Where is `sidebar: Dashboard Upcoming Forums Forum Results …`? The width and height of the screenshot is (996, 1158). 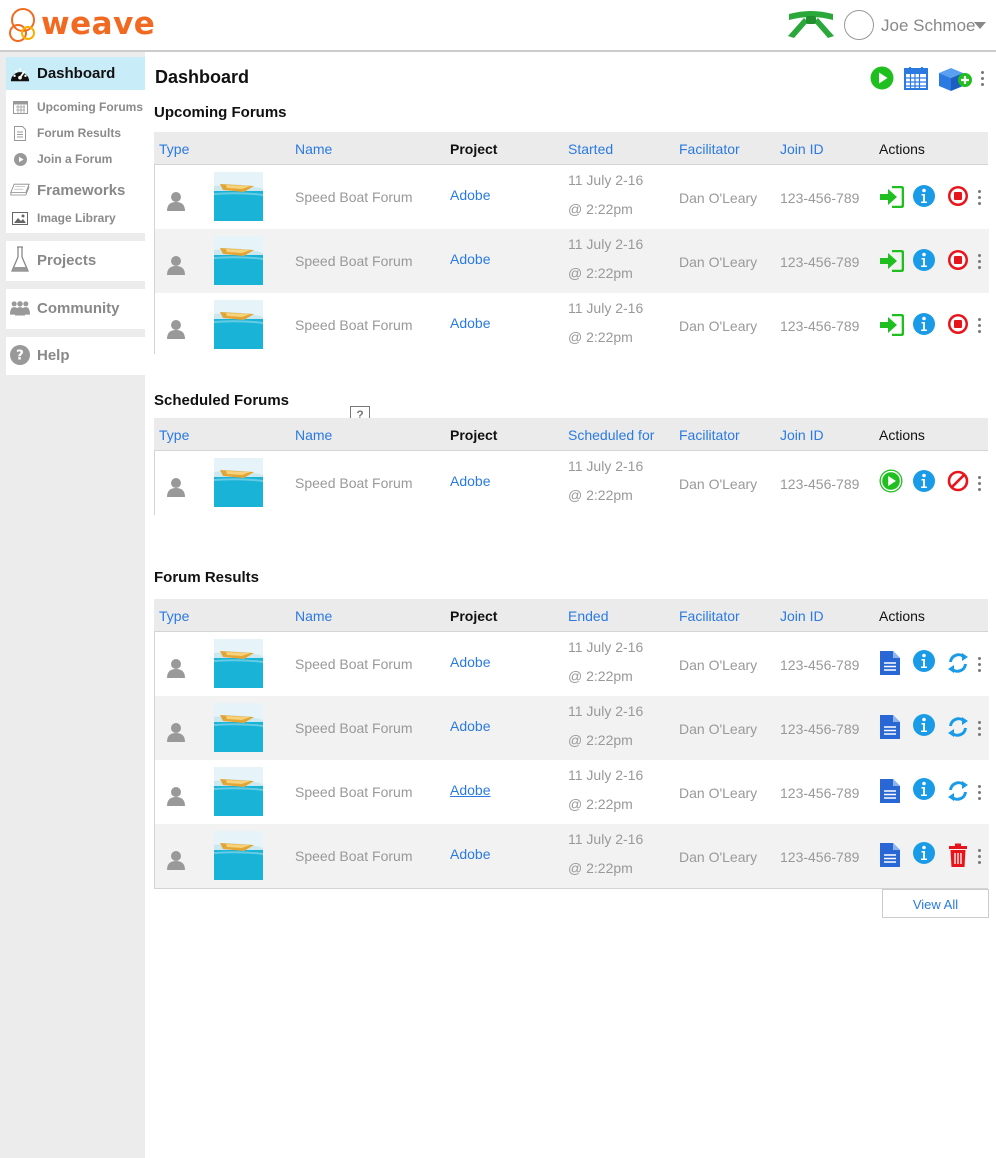
sidebar: Dashboard Upcoming Forums Forum Results … is located at coordinates (72, 605).